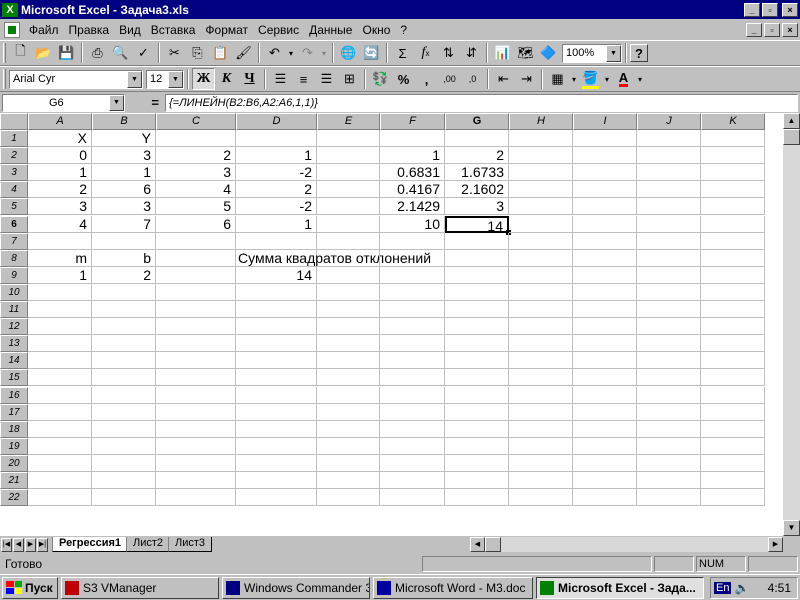 The height and width of the screenshot is (600, 800). Describe the element at coordinates (477, 429) in the screenshot. I see `cell-G18` at that location.